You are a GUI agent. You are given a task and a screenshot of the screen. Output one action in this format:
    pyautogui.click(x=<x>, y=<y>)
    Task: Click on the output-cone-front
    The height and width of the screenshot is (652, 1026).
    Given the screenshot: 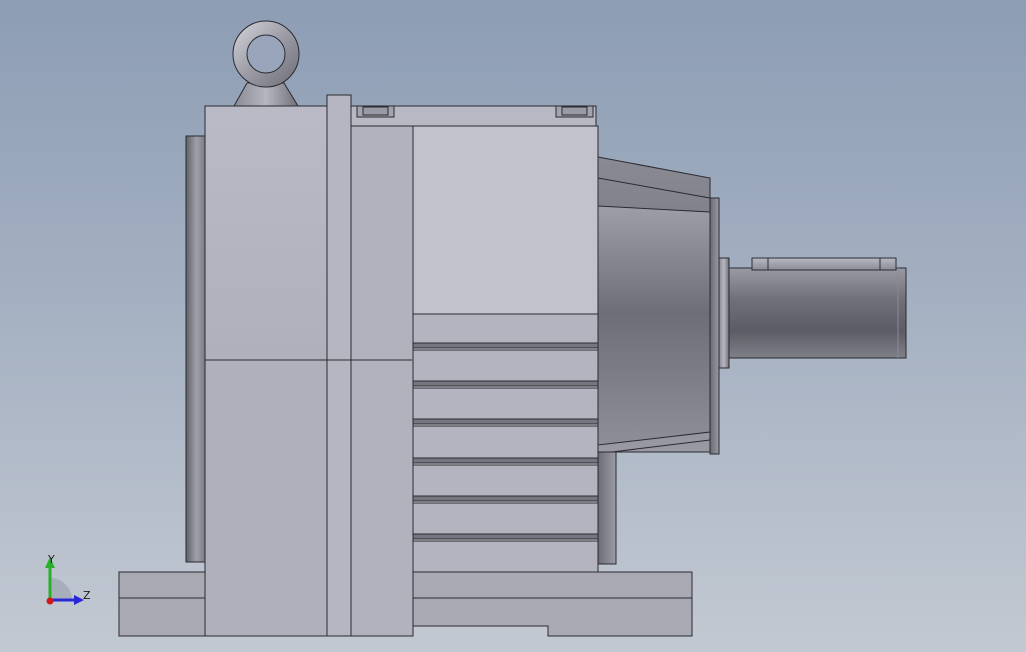 What is the action you would take?
    pyautogui.click(x=654, y=325)
    